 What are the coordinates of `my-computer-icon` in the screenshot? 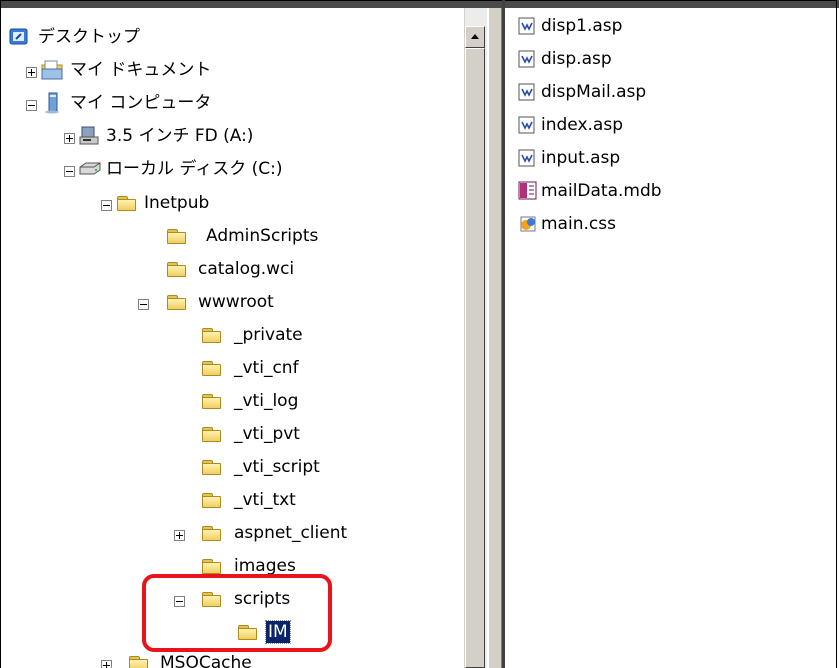 It's located at (53, 103).